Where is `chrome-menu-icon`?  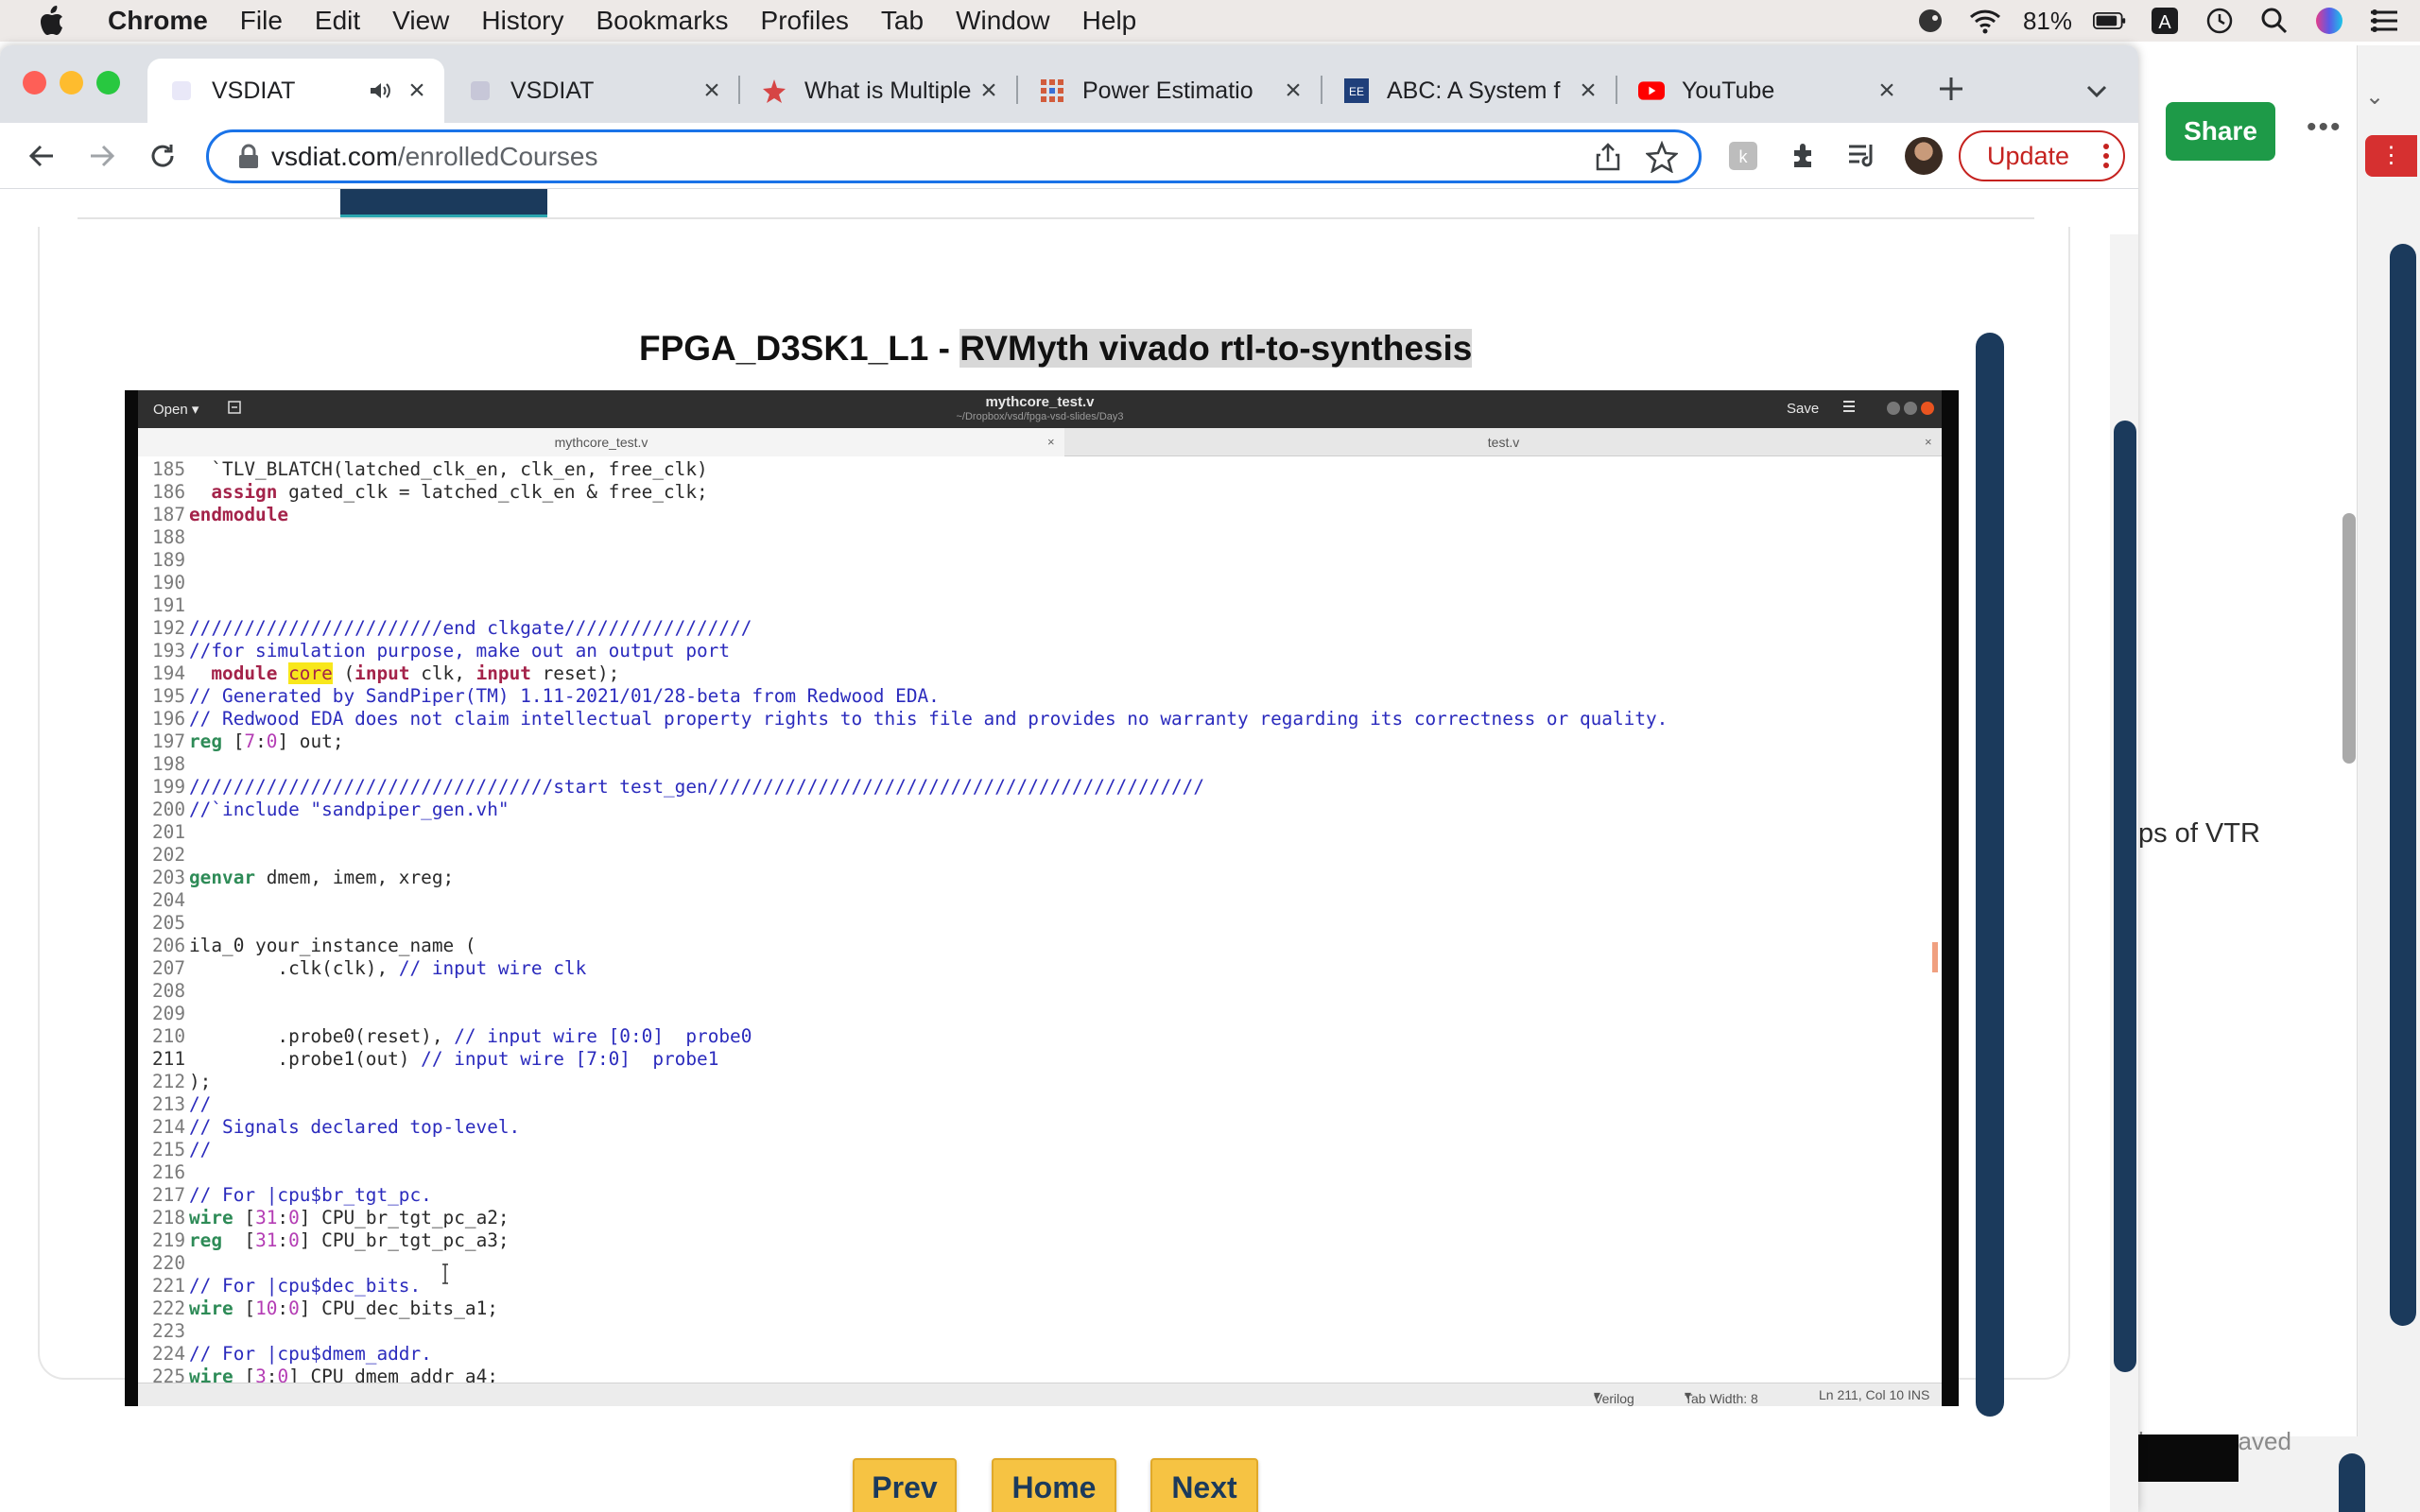 chrome-menu-icon is located at coordinates (2106, 156).